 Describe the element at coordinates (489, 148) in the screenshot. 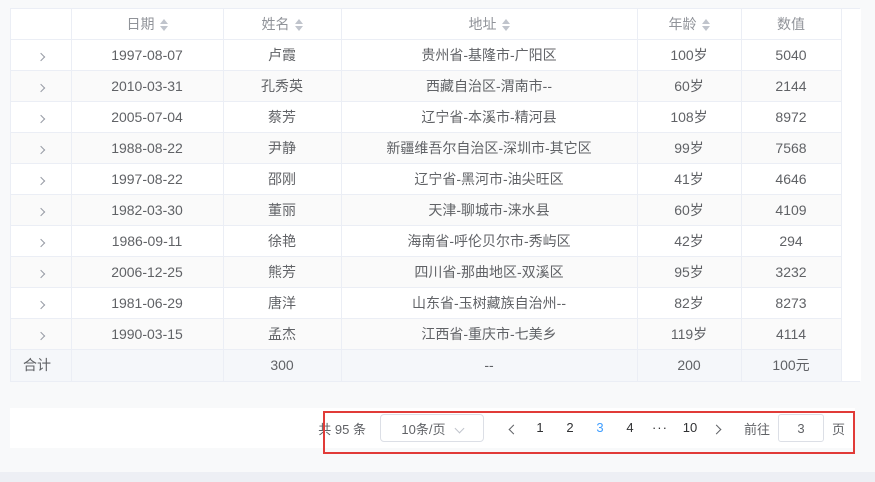

I see `cell-address: 新疆维吾尔自治区-深圳市-其它区` at that location.